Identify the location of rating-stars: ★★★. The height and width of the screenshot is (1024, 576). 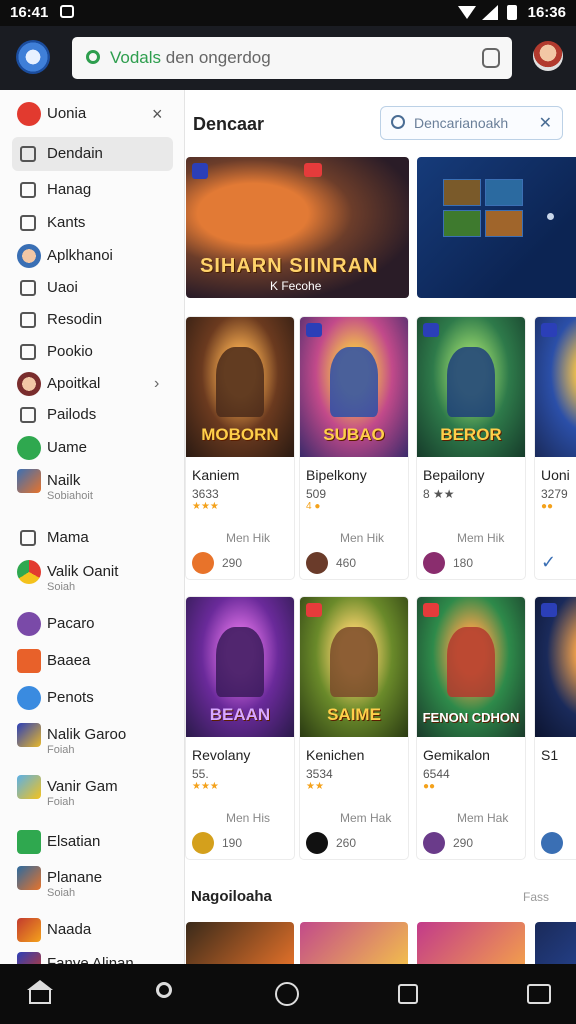
(205, 506).